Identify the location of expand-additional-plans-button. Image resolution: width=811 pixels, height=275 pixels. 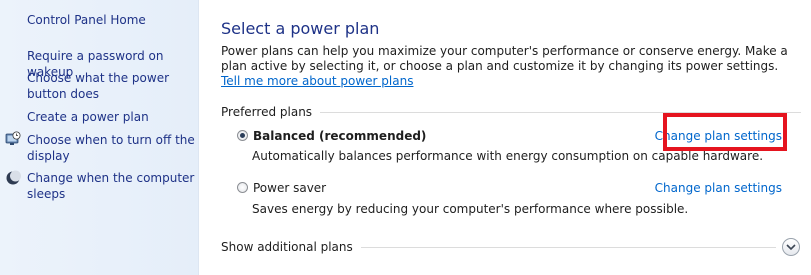
(791, 247).